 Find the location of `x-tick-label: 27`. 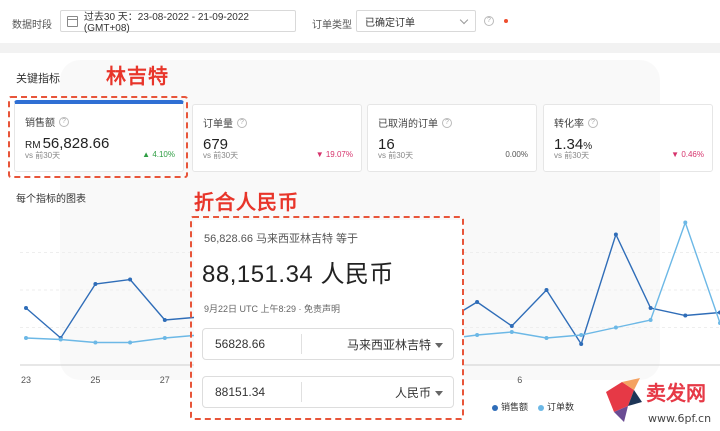

x-tick-label: 27 is located at coordinates (165, 380).